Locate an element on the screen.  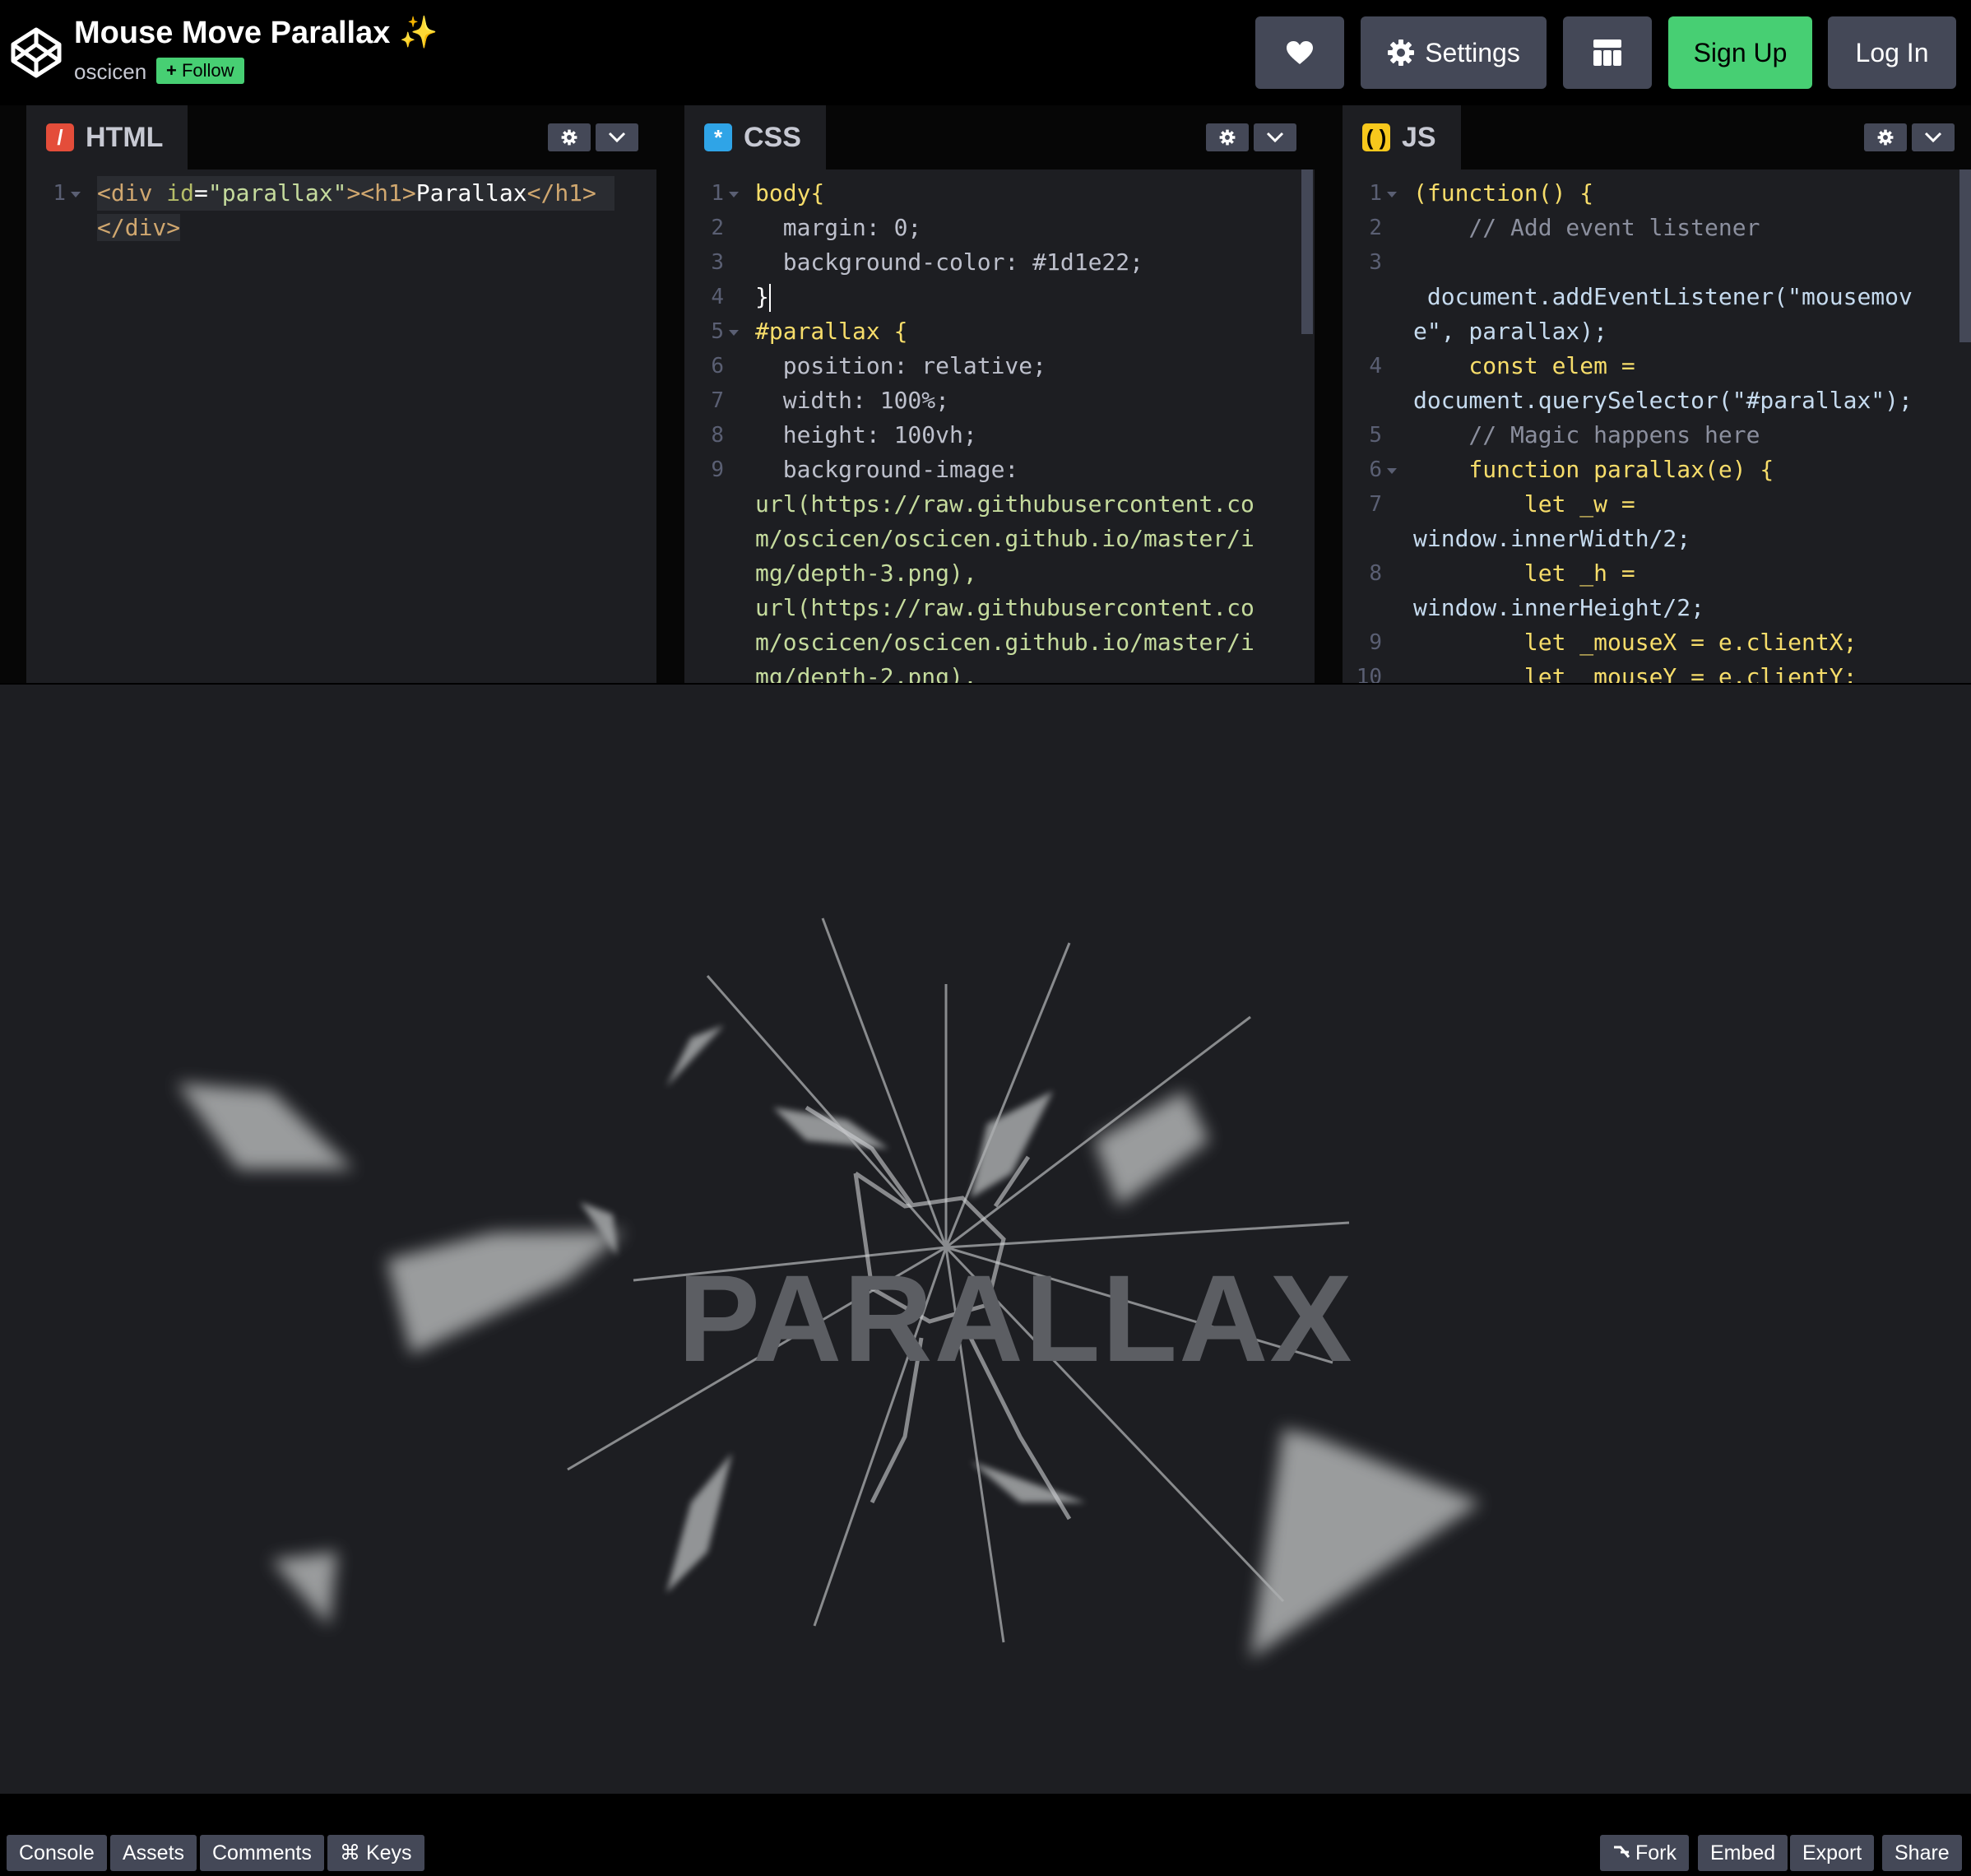
like-button is located at coordinates (1299, 52).